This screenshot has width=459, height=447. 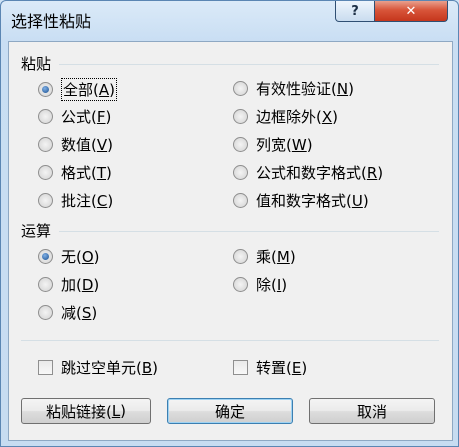 What do you see at coordinates (273, 144) in the screenshot?
I see `paste-option-column-widths: 列宽(W)` at bounding box center [273, 144].